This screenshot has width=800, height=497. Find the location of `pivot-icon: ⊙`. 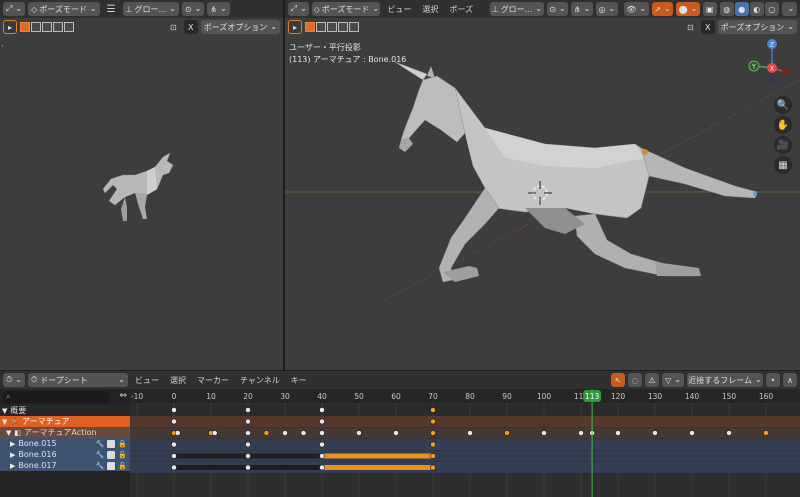

pivot-icon: ⊙ is located at coordinates (193, 9).